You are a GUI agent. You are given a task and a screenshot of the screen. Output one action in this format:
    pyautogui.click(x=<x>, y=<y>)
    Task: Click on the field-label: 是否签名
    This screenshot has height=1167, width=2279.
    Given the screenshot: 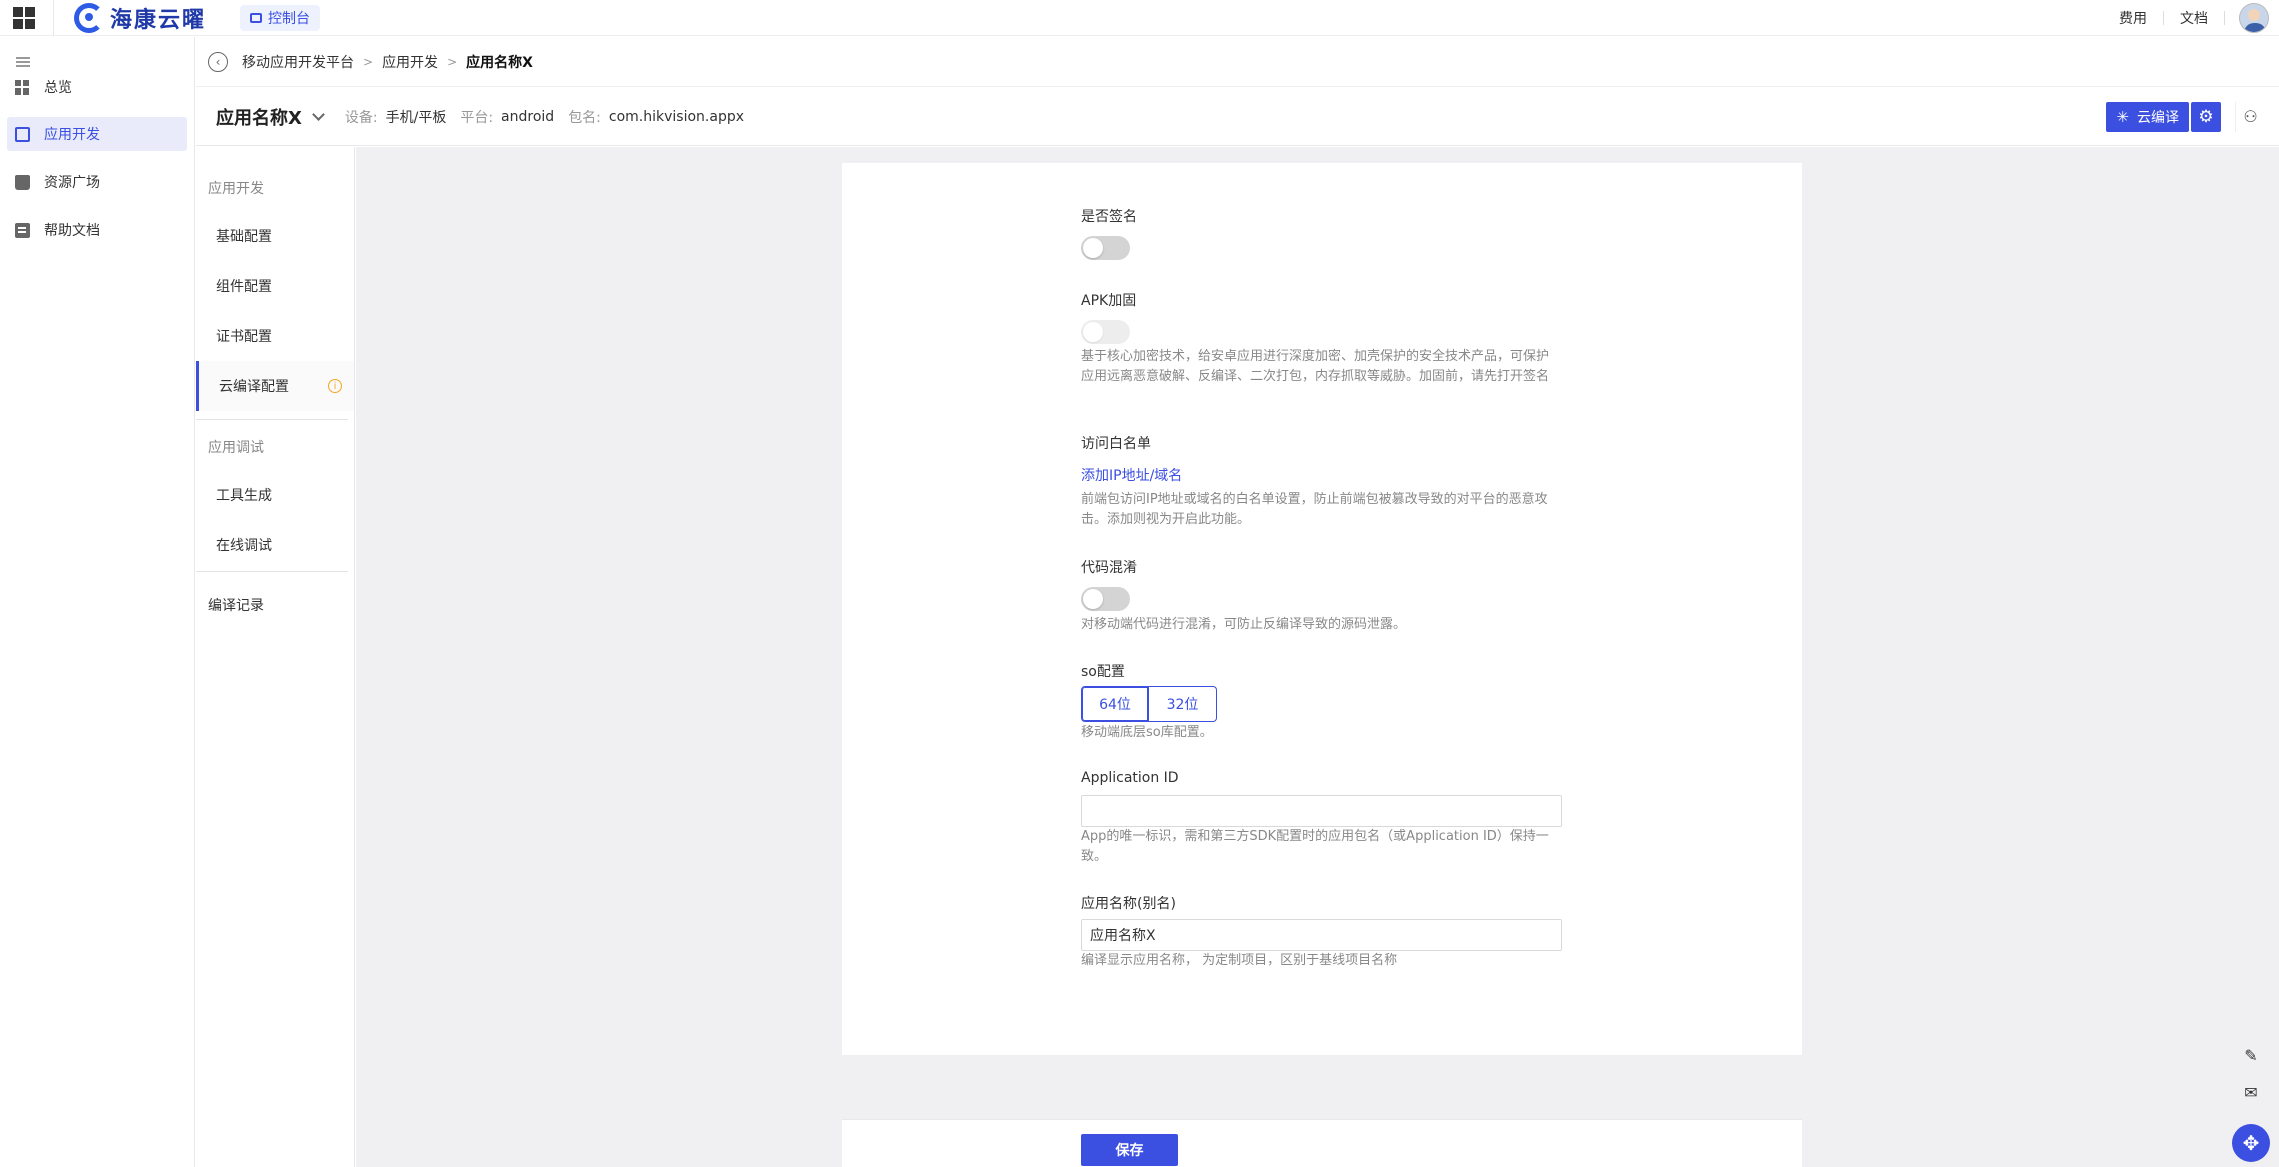 What is the action you would take?
    pyautogui.click(x=1109, y=217)
    